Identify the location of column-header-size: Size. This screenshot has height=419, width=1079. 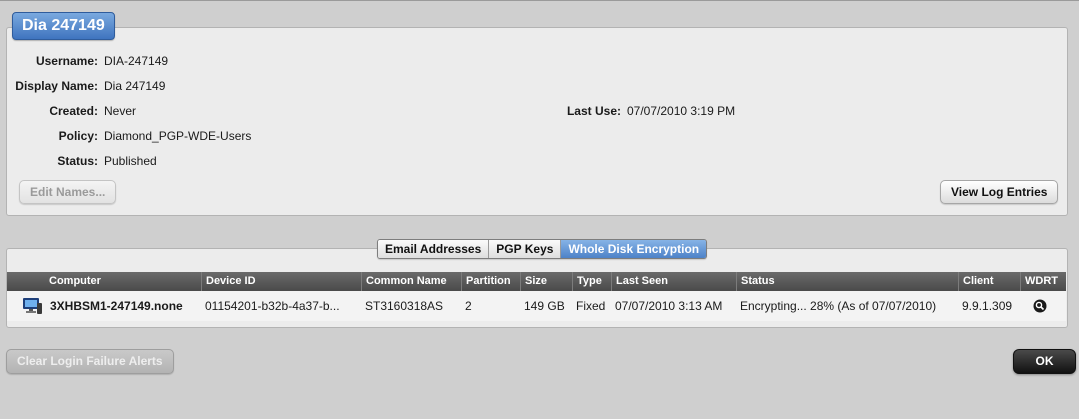
(546, 281).